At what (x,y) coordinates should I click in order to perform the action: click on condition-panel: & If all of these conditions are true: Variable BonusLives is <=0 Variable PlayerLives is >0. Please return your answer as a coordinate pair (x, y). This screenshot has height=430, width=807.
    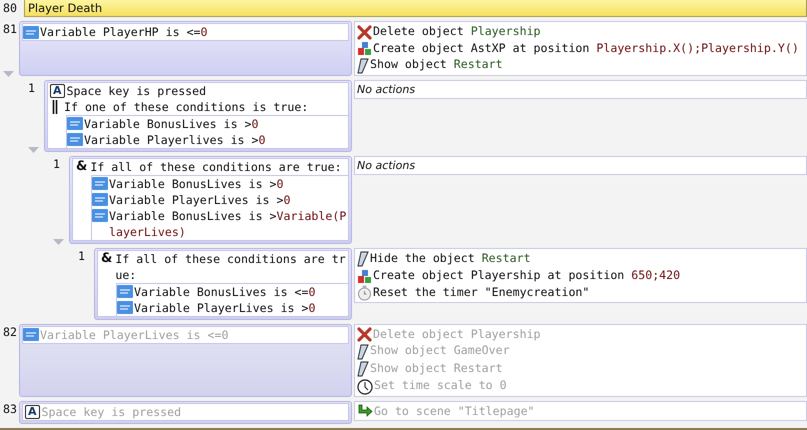
    Looking at the image, I should click on (223, 284).